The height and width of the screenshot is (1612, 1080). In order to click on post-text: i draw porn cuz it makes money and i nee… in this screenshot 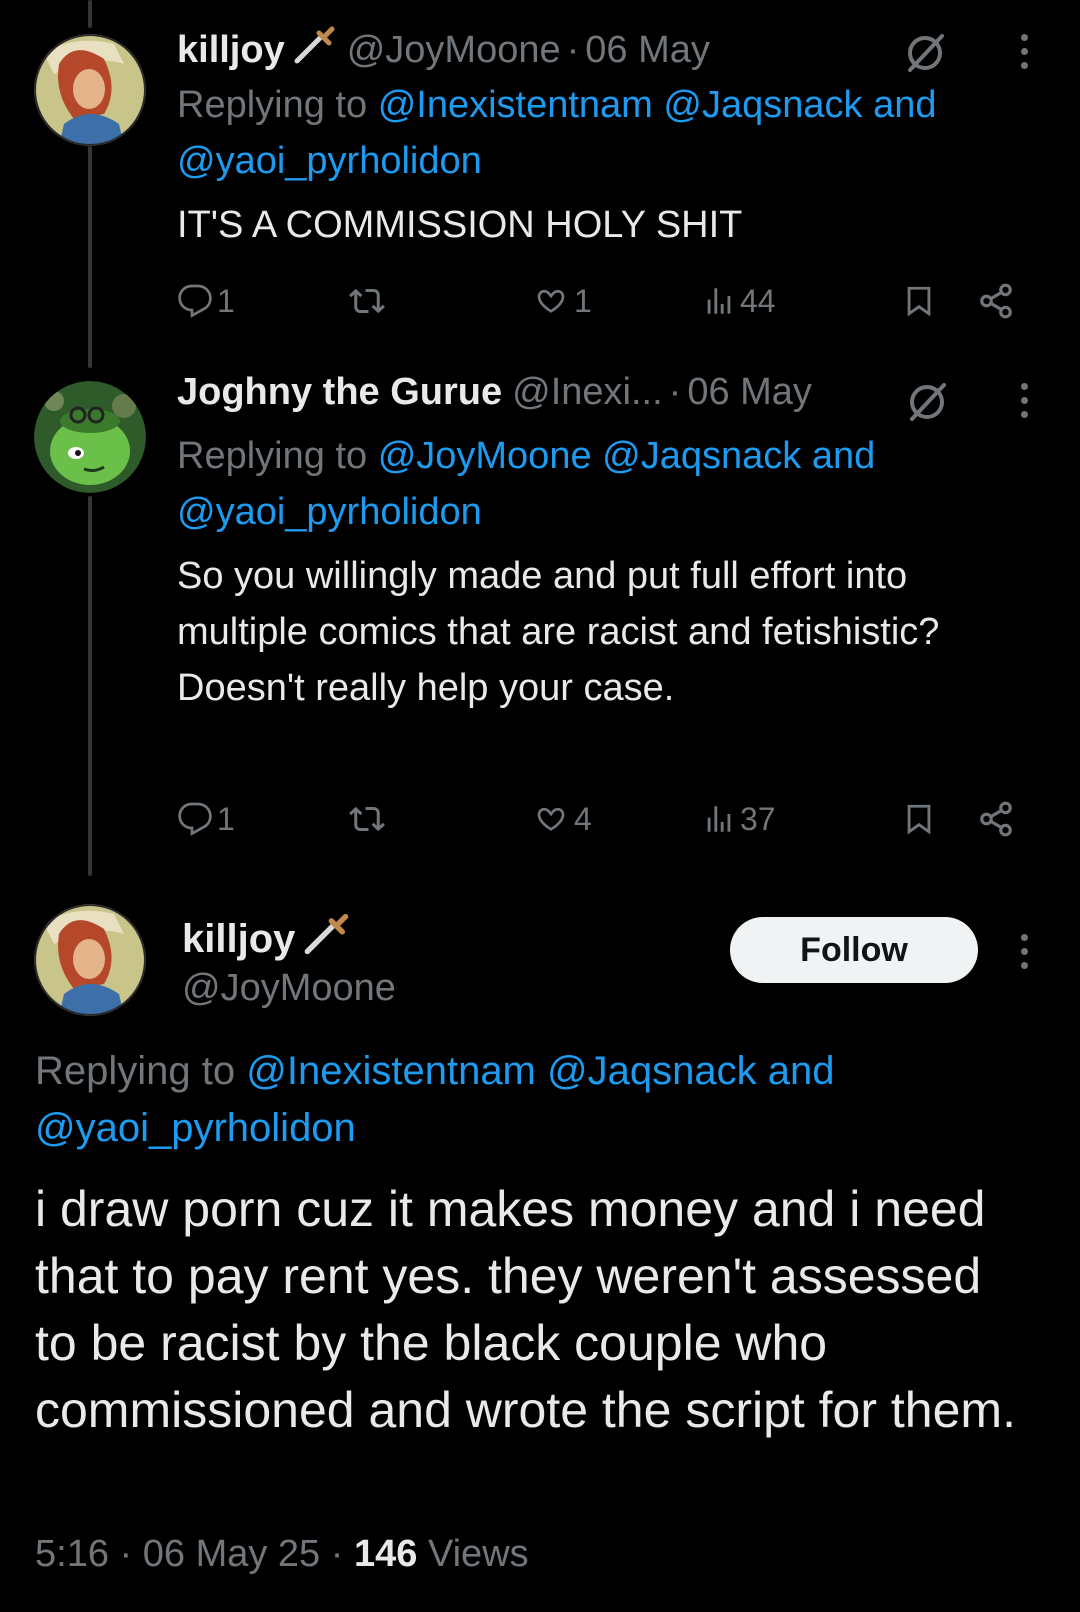, I will do `click(525, 1309)`.